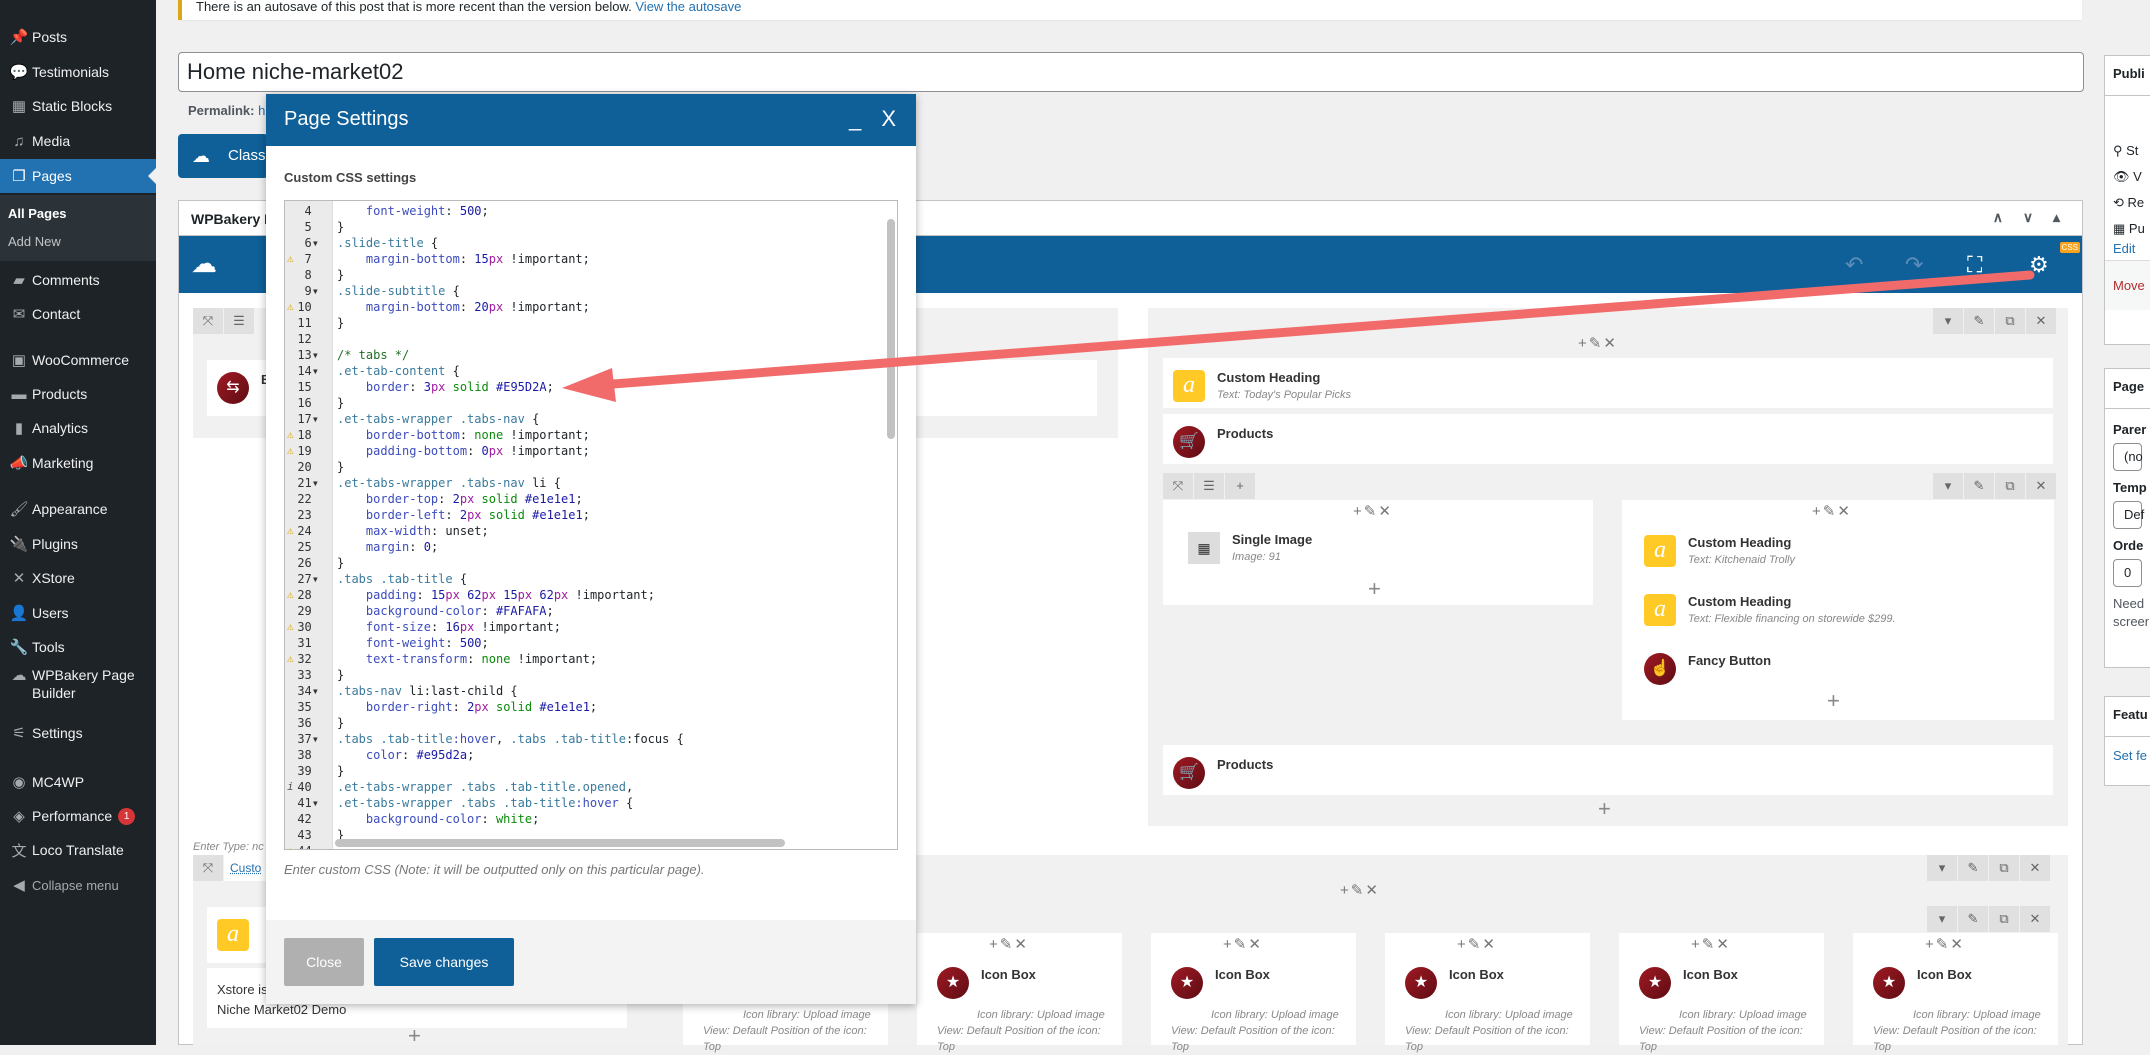 This screenshot has width=2150, height=1055. What do you see at coordinates (78, 280) in the screenshot?
I see `sidebar-item-comments: ▰ Comments` at bounding box center [78, 280].